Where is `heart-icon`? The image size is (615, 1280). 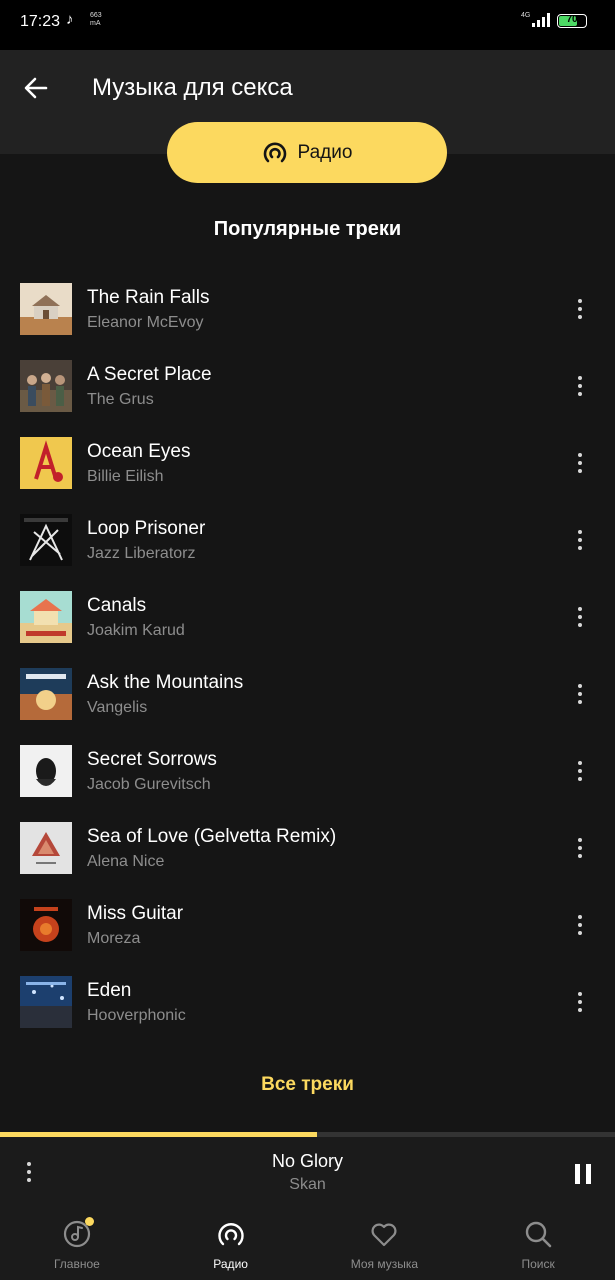
heart-icon is located at coordinates (384, 1234).